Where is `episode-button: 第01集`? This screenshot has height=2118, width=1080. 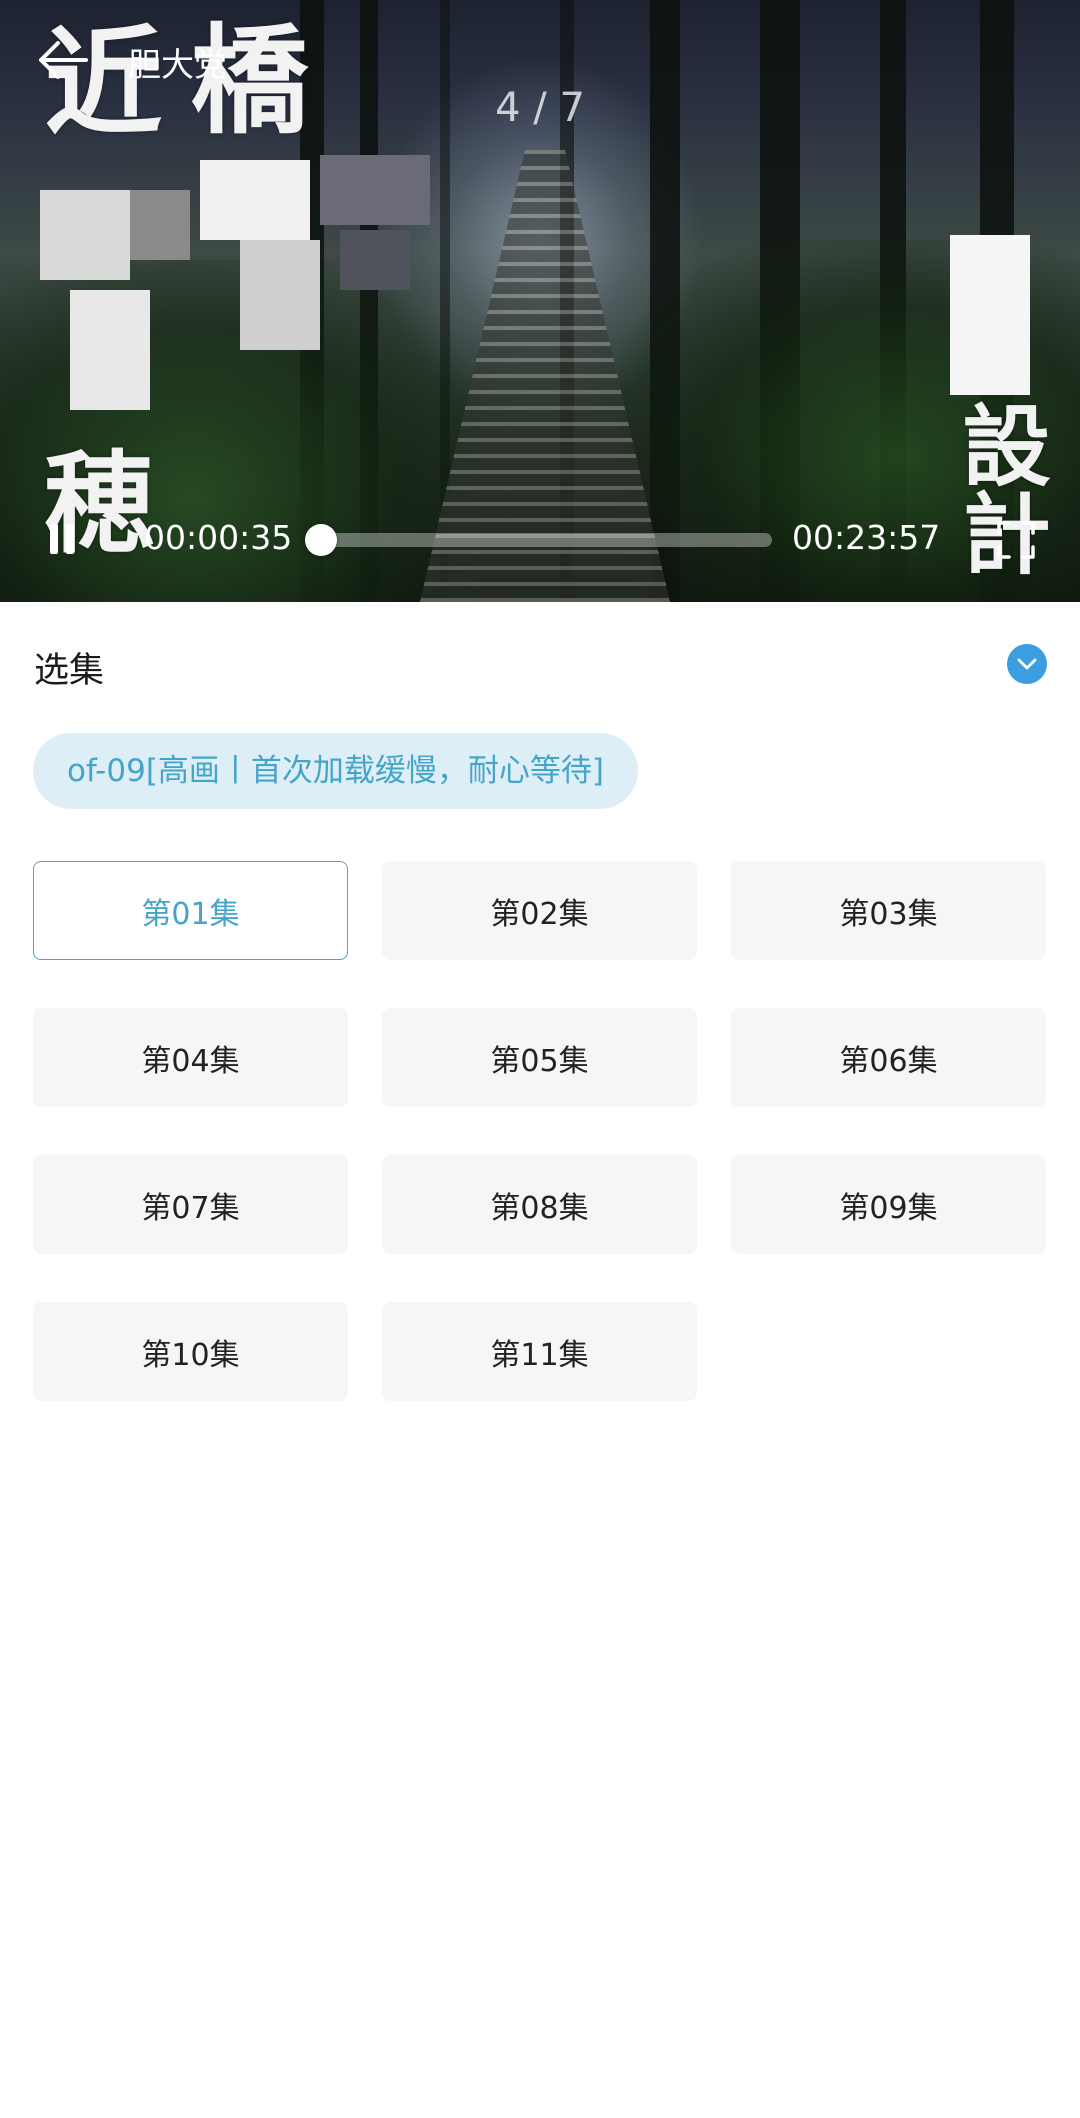 episode-button: 第01集 is located at coordinates (190, 910).